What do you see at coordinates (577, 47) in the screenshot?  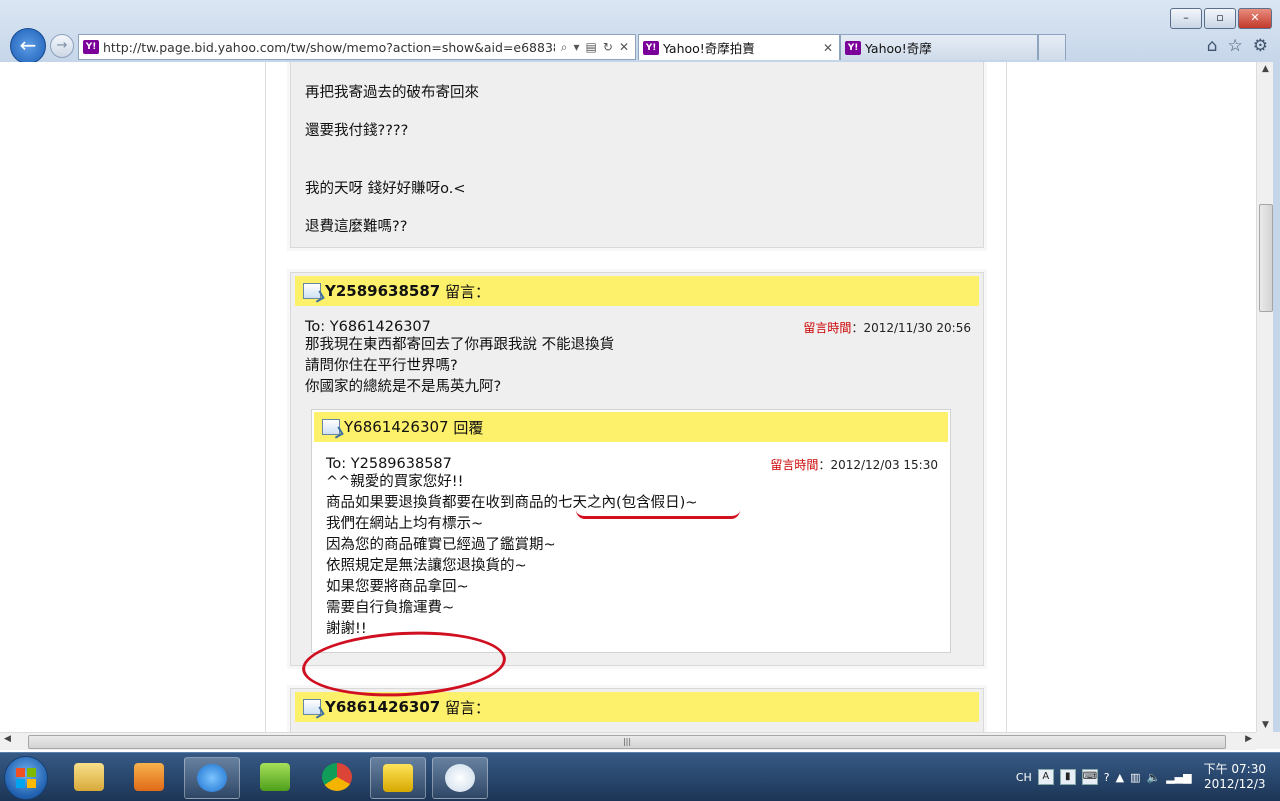 I see `dropdown-icon: ▾` at bounding box center [577, 47].